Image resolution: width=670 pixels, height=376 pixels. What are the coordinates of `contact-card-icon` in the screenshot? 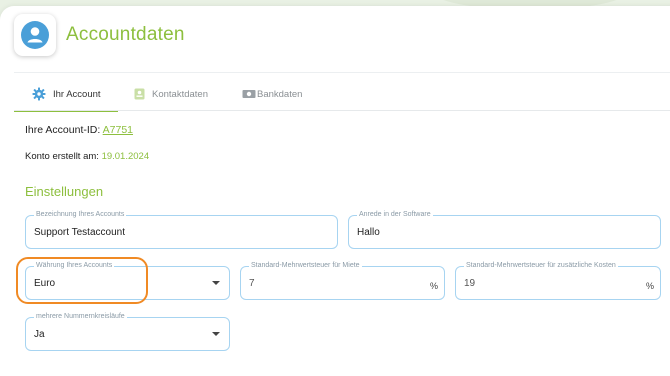 It's located at (139, 94).